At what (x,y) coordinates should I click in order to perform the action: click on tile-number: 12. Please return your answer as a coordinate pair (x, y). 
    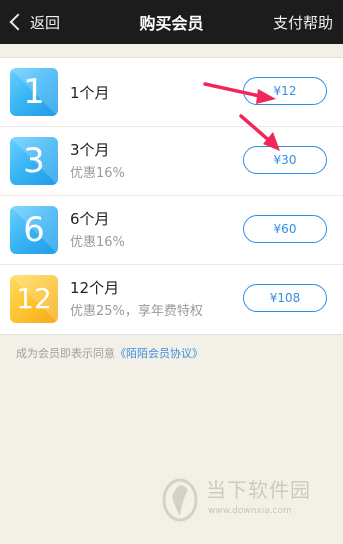
    Looking at the image, I should click on (34, 298).